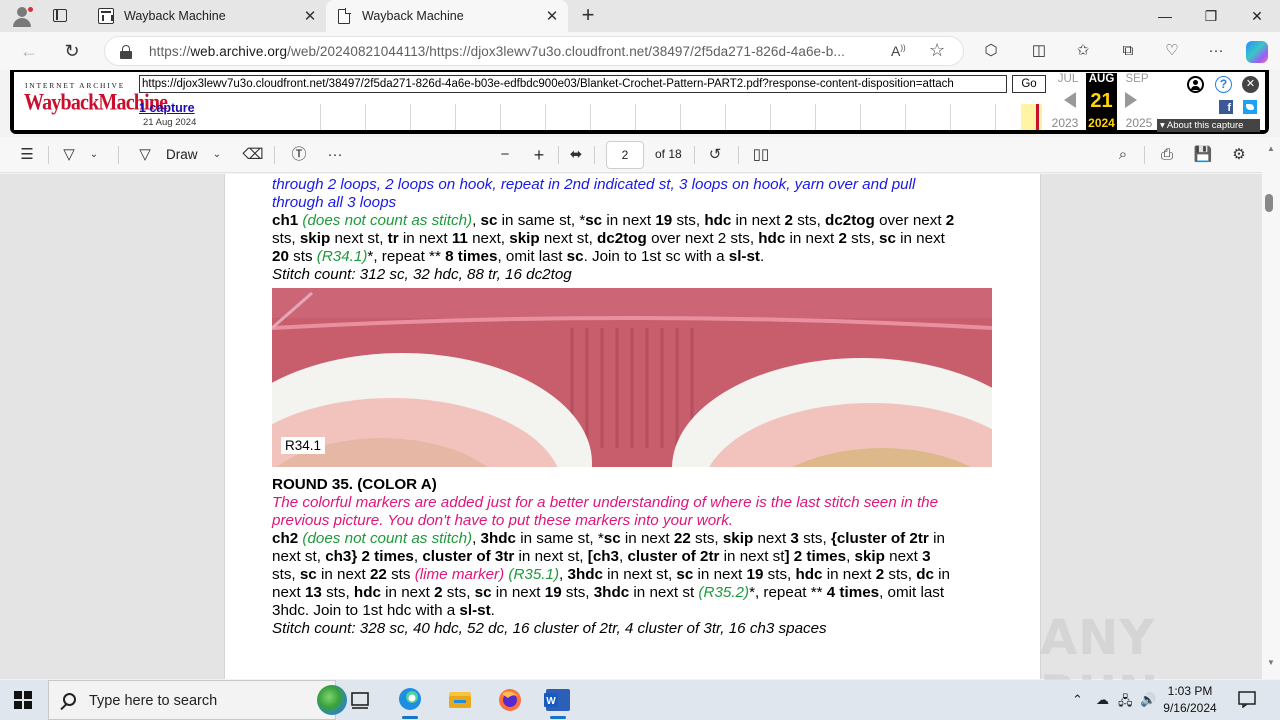 Image resolution: width=1280 pixels, height=720 pixels. What do you see at coordinates (1101, 123) in the screenshot?
I see `current-year: 2024` at bounding box center [1101, 123].